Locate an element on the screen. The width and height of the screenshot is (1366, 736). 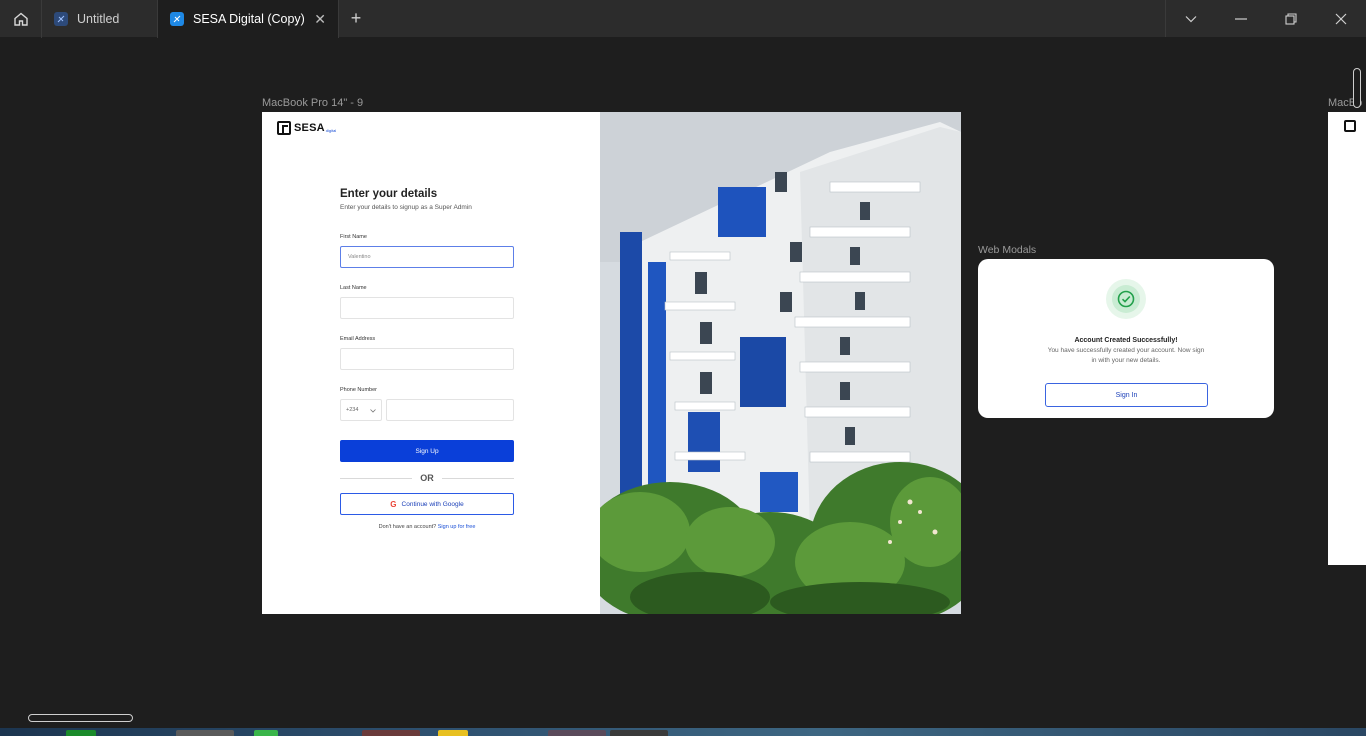
success-badge is located at coordinates (1126, 299).